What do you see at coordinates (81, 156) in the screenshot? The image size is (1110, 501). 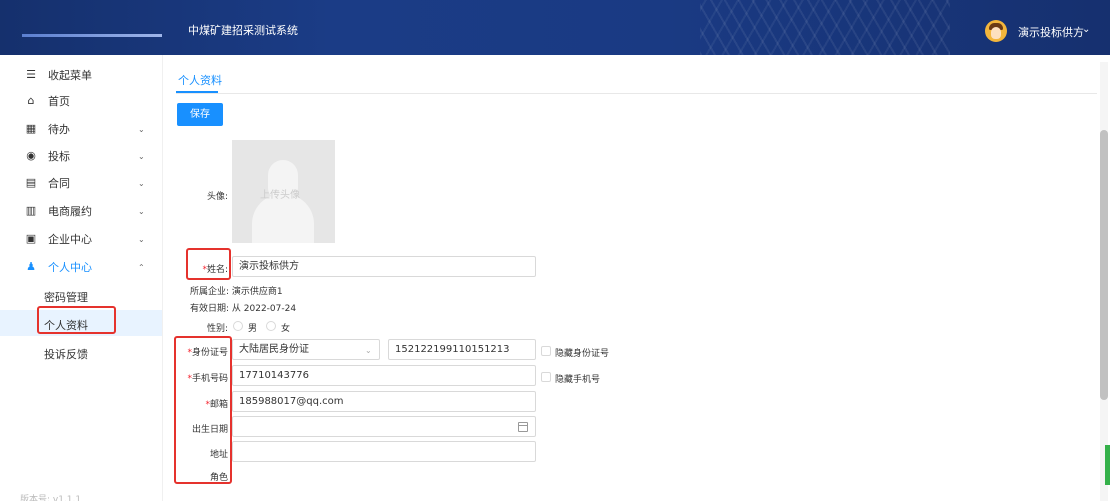 I see `sidebar-item-bidding: ◉ 投标 ⌄` at bounding box center [81, 156].